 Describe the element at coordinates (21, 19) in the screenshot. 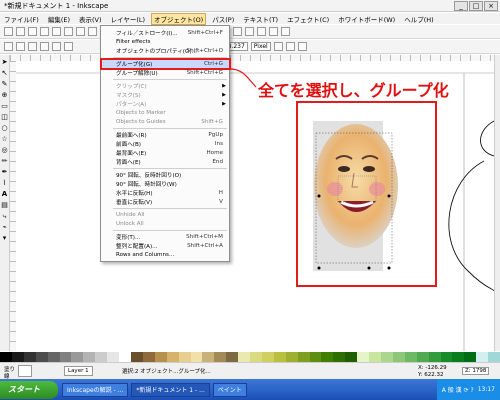

I see `menu-file: ファイル(F)` at that location.